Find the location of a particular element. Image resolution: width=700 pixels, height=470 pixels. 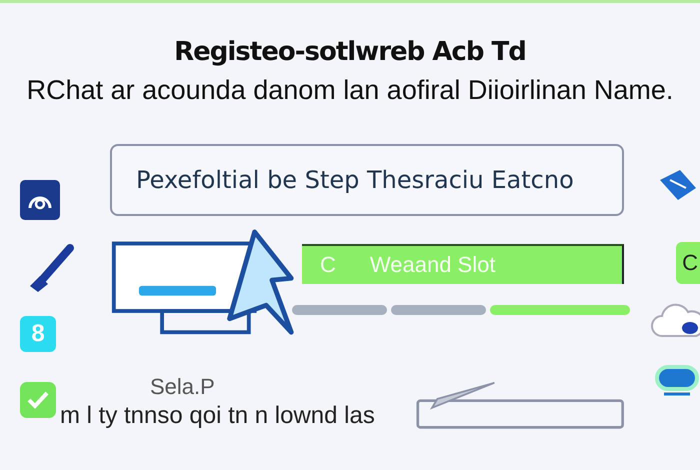

page-subtitle: RChat ar acounda danom lan aofiral Diioirlinan Name. is located at coordinates (350, 90).